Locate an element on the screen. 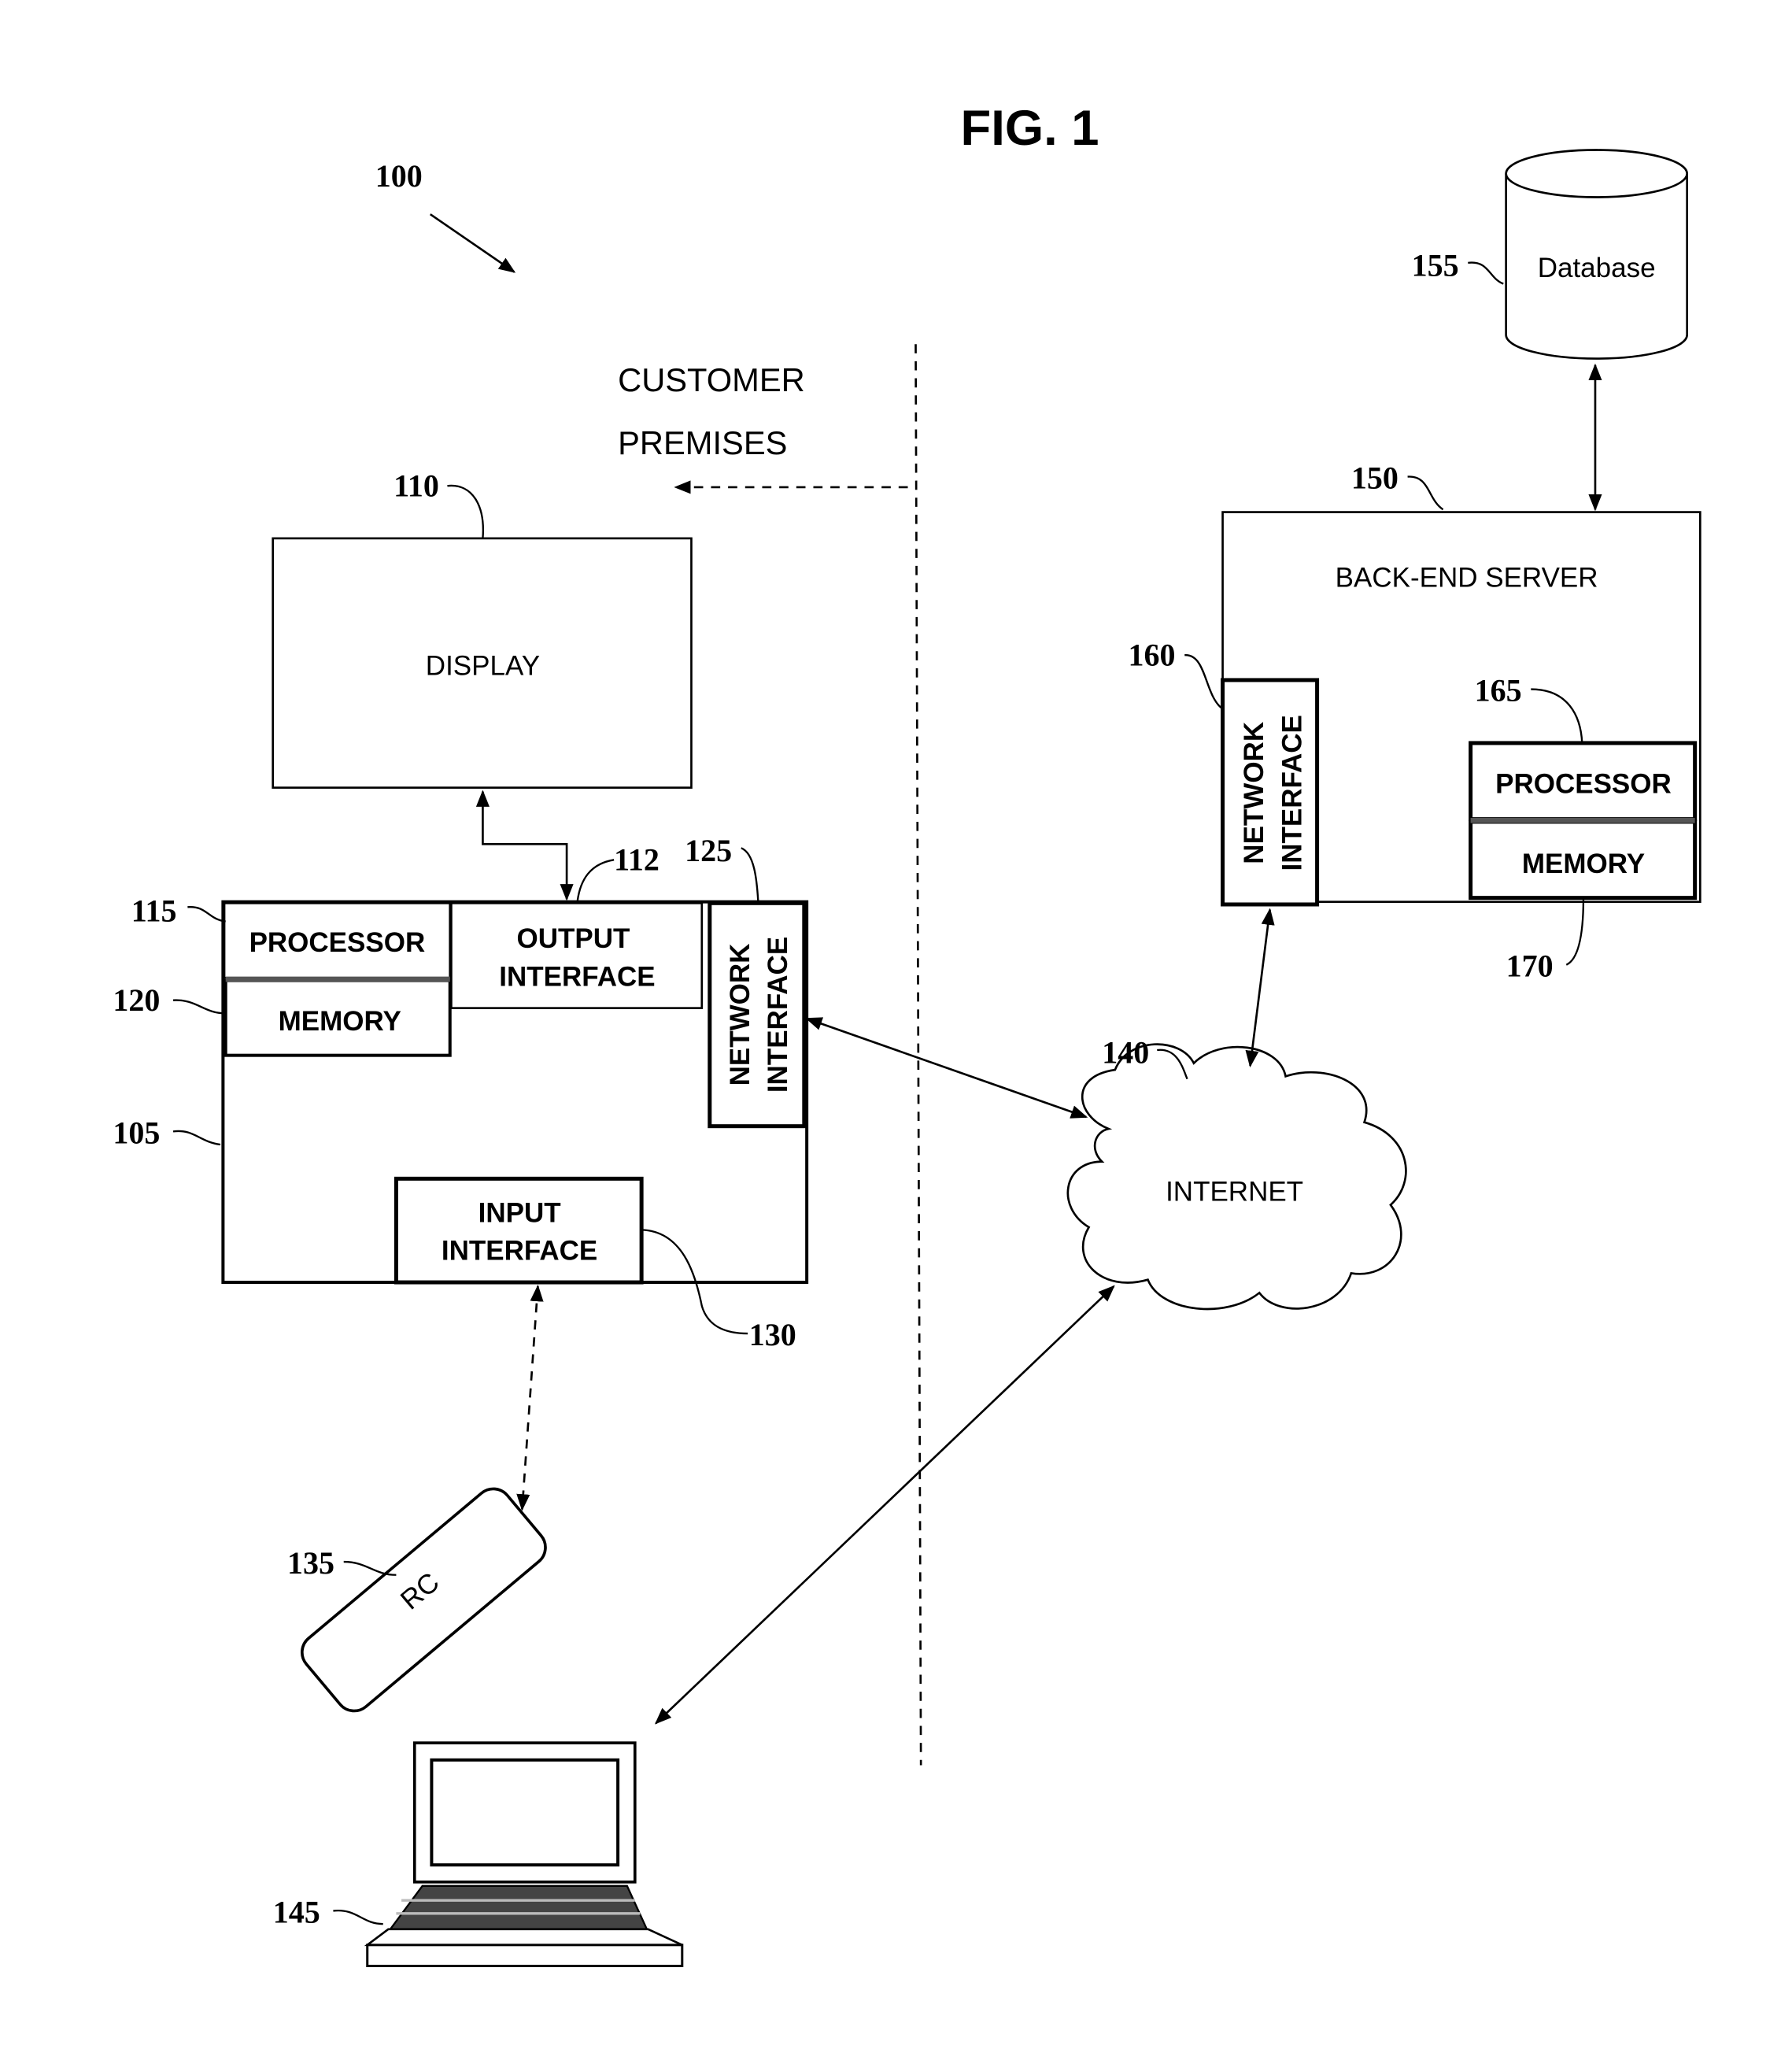 This screenshot has height=2049, width=1792. ref-130: 130 is located at coordinates (772, 1334).